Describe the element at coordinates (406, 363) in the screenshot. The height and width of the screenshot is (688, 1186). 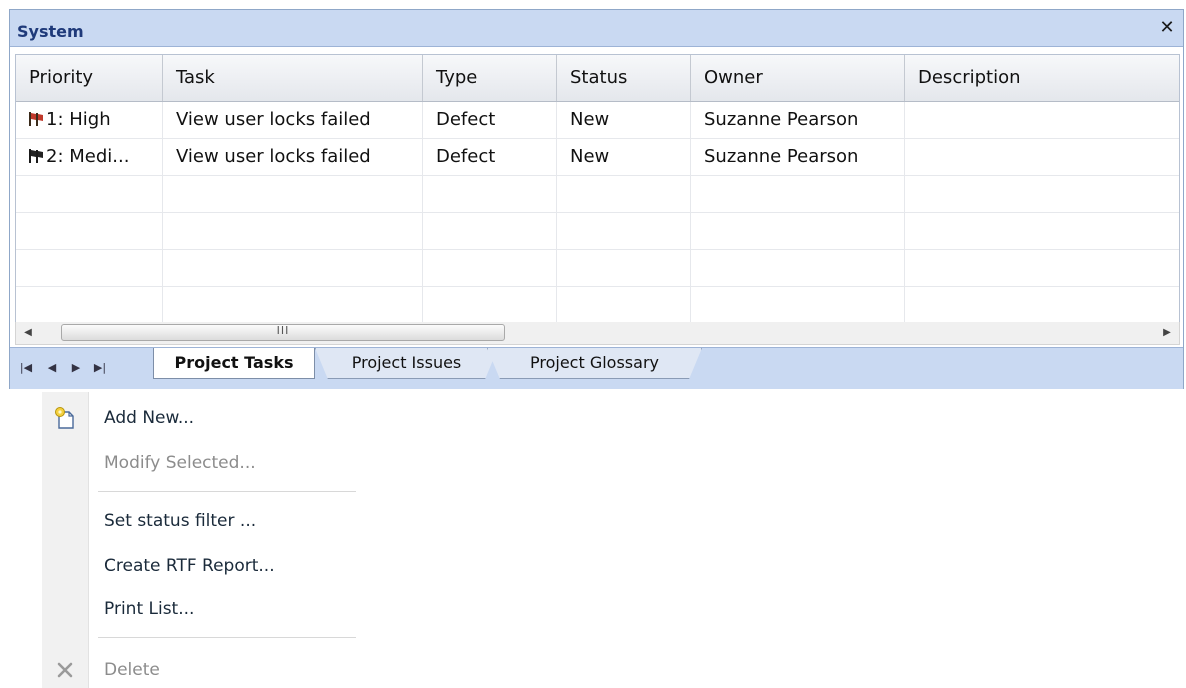
I see `tab-project-issues: Project Issues` at that location.